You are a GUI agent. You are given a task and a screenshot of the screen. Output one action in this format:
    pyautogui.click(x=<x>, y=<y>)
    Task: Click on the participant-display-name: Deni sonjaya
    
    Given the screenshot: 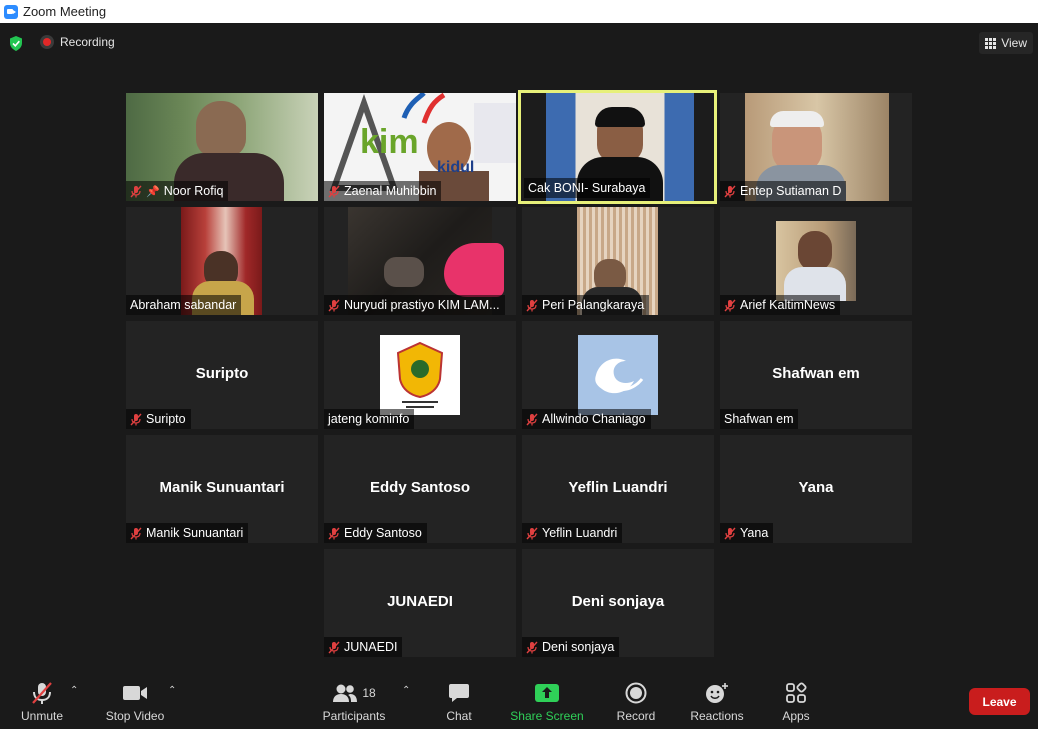 What is the action you would take?
    pyautogui.click(x=618, y=601)
    